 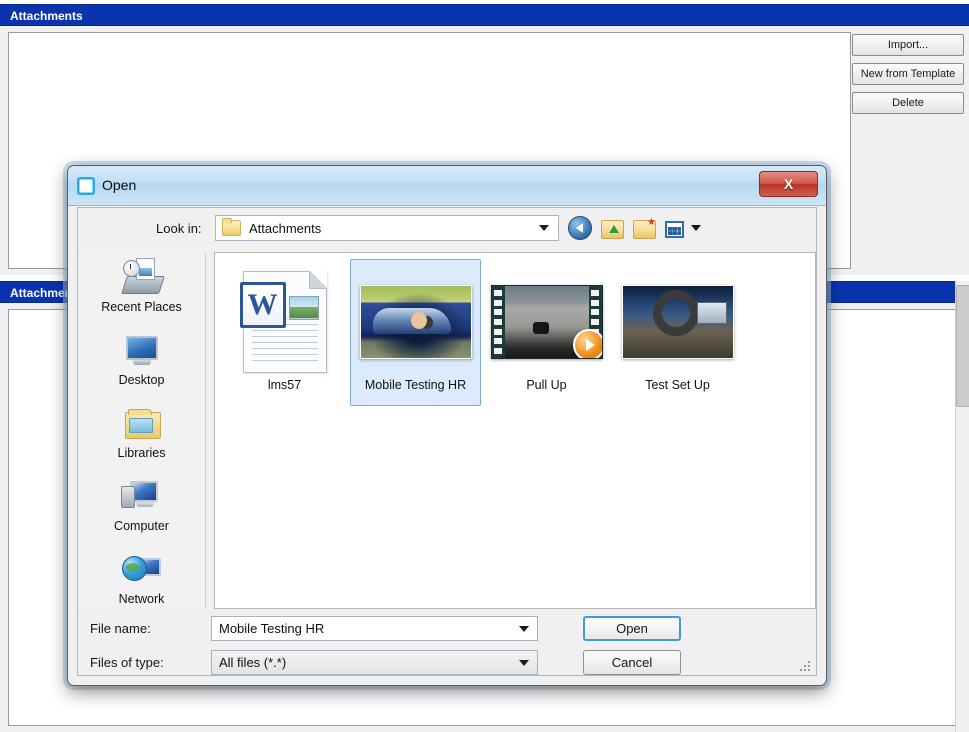 I want to click on sidebar-item-network: Network, so click(x=141, y=580).